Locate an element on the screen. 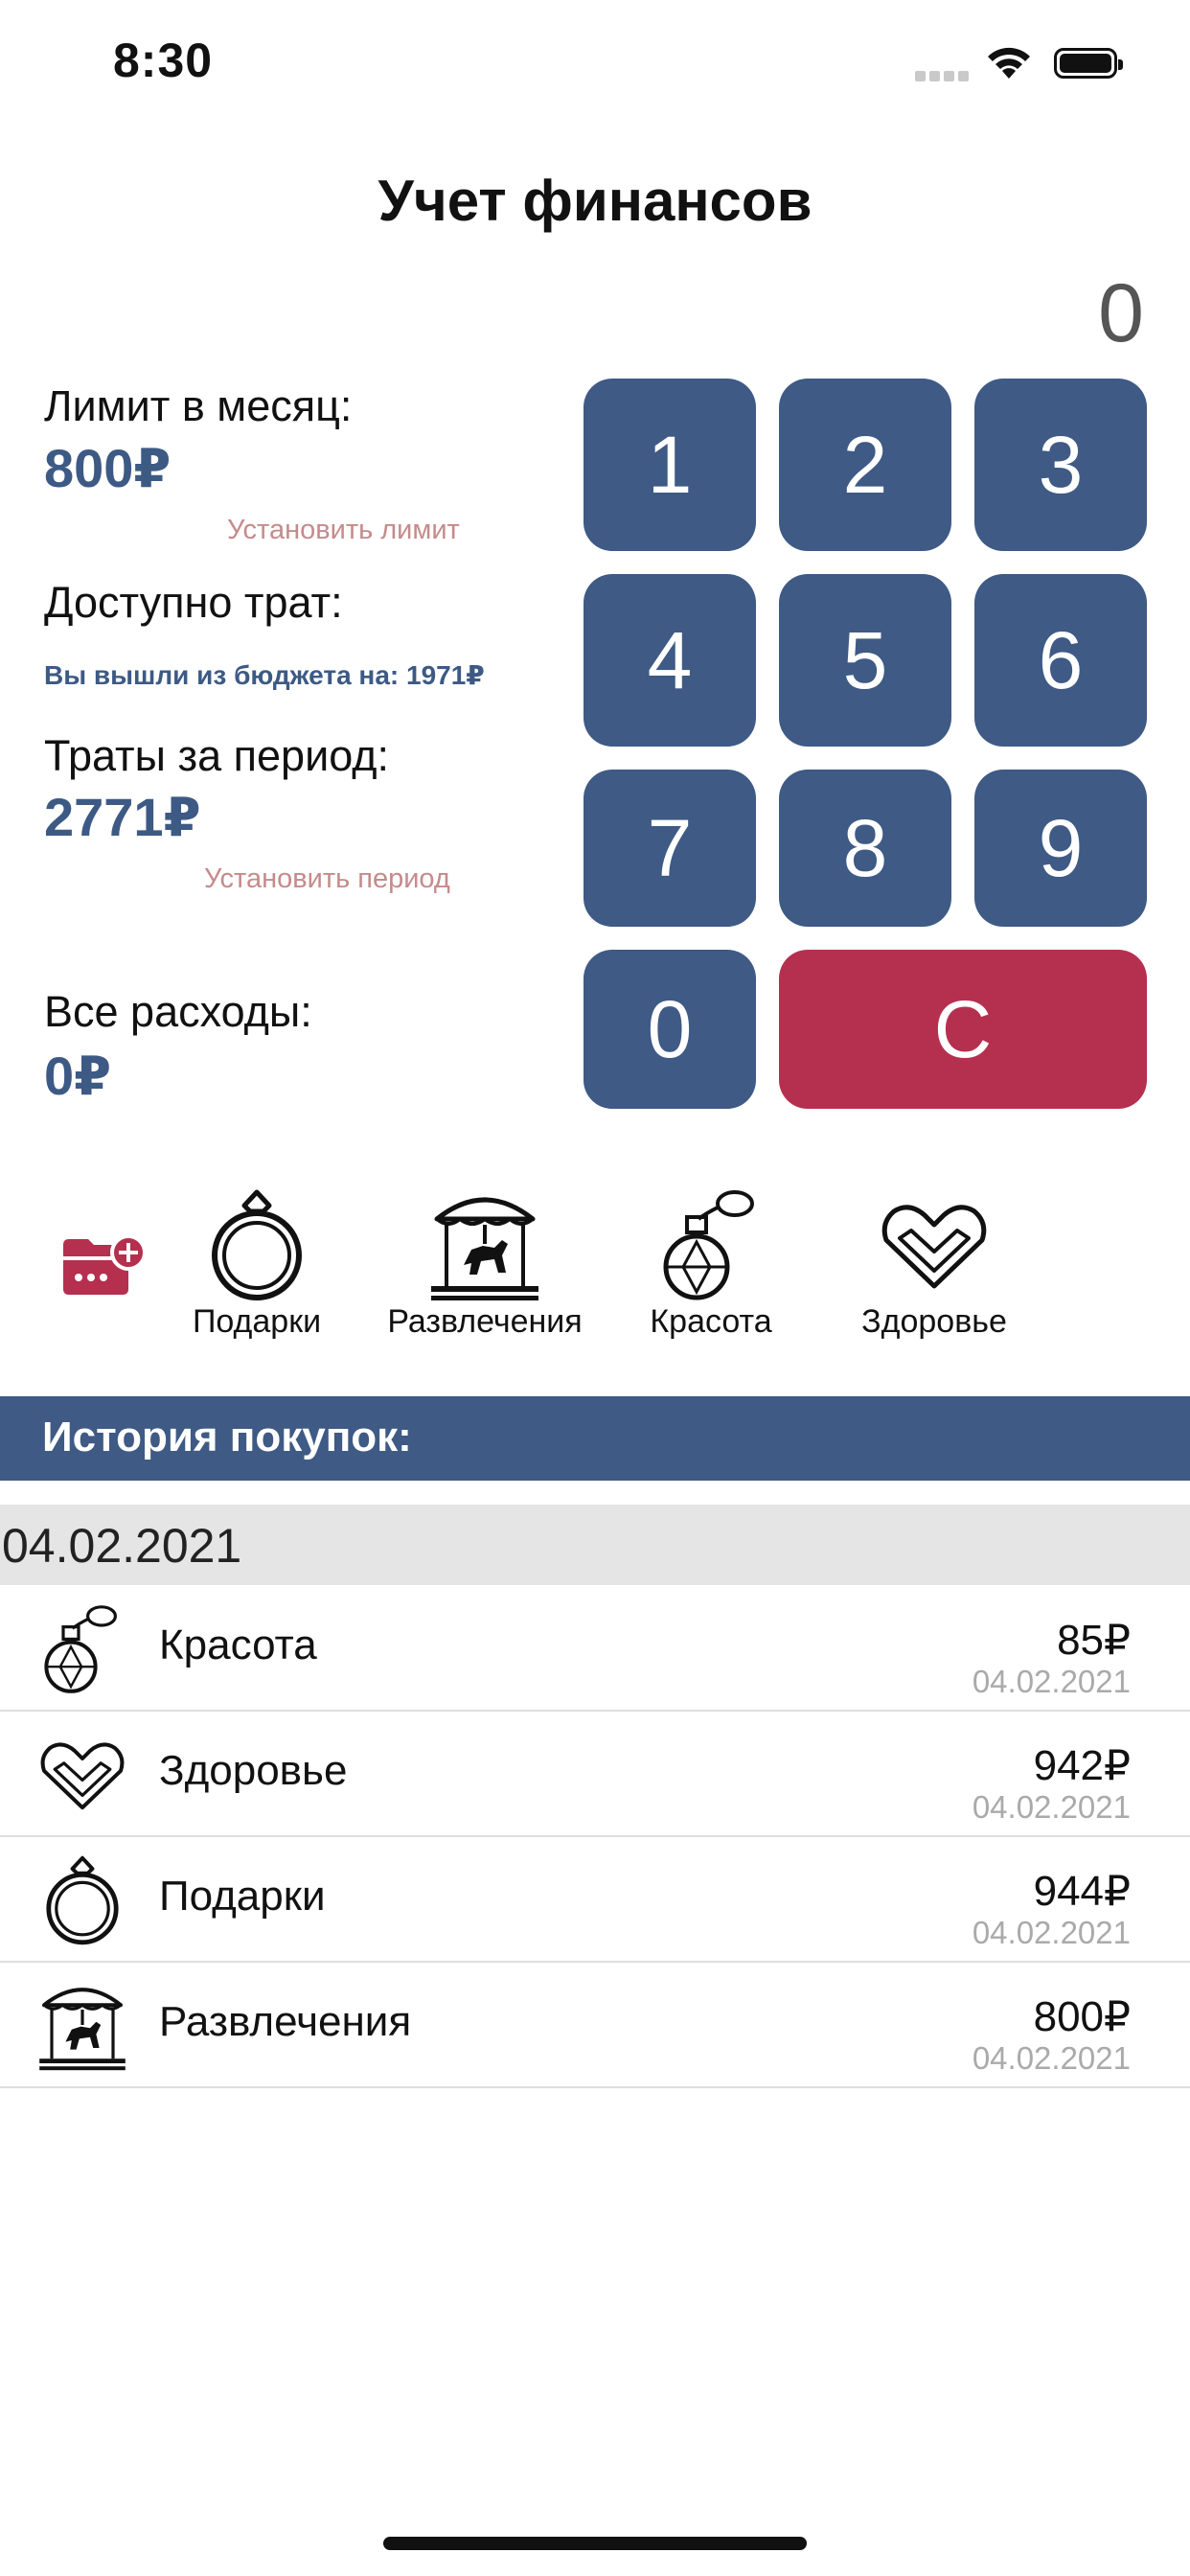 The width and height of the screenshot is (1190, 2576). over-budget-text: Вы вышли из бюджета на: 1971₽ is located at coordinates (264, 675).